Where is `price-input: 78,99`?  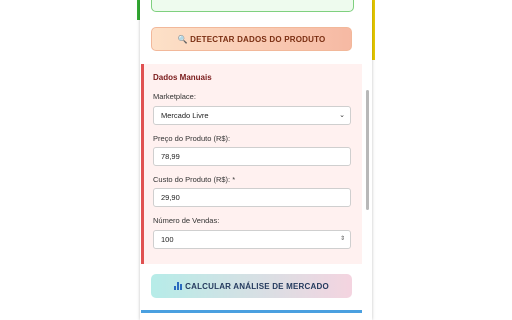
price-input: 78,99 is located at coordinates (252, 156).